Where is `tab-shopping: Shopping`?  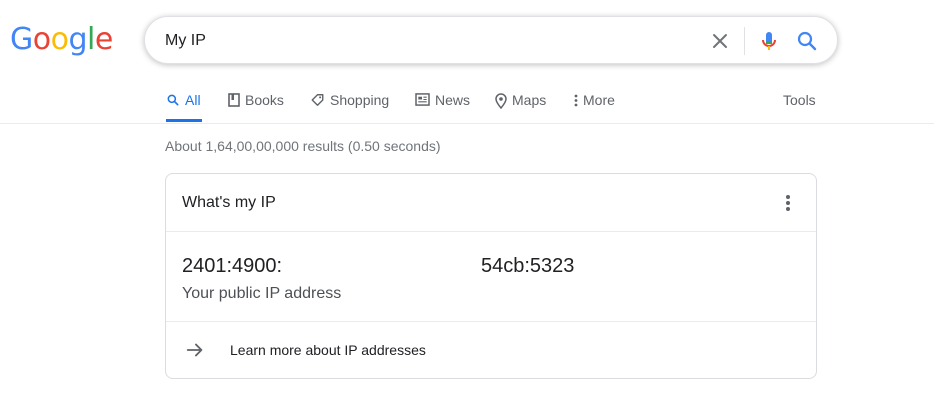 tab-shopping: Shopping is located at coordinates (349, 107).